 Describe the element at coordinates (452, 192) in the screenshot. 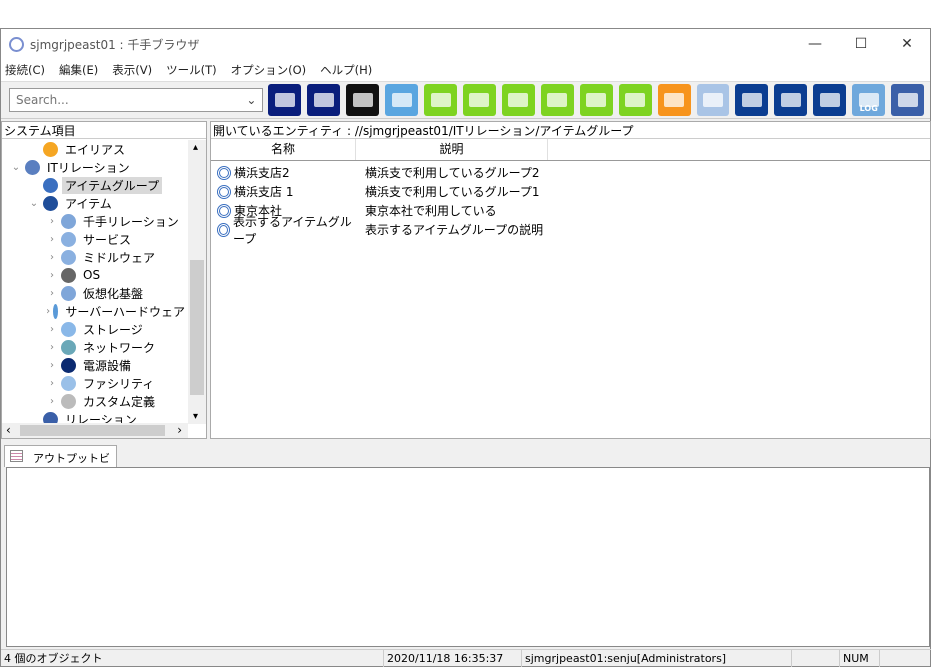

I see `row-description: 横浜支で利用しているグループ1` at that location.